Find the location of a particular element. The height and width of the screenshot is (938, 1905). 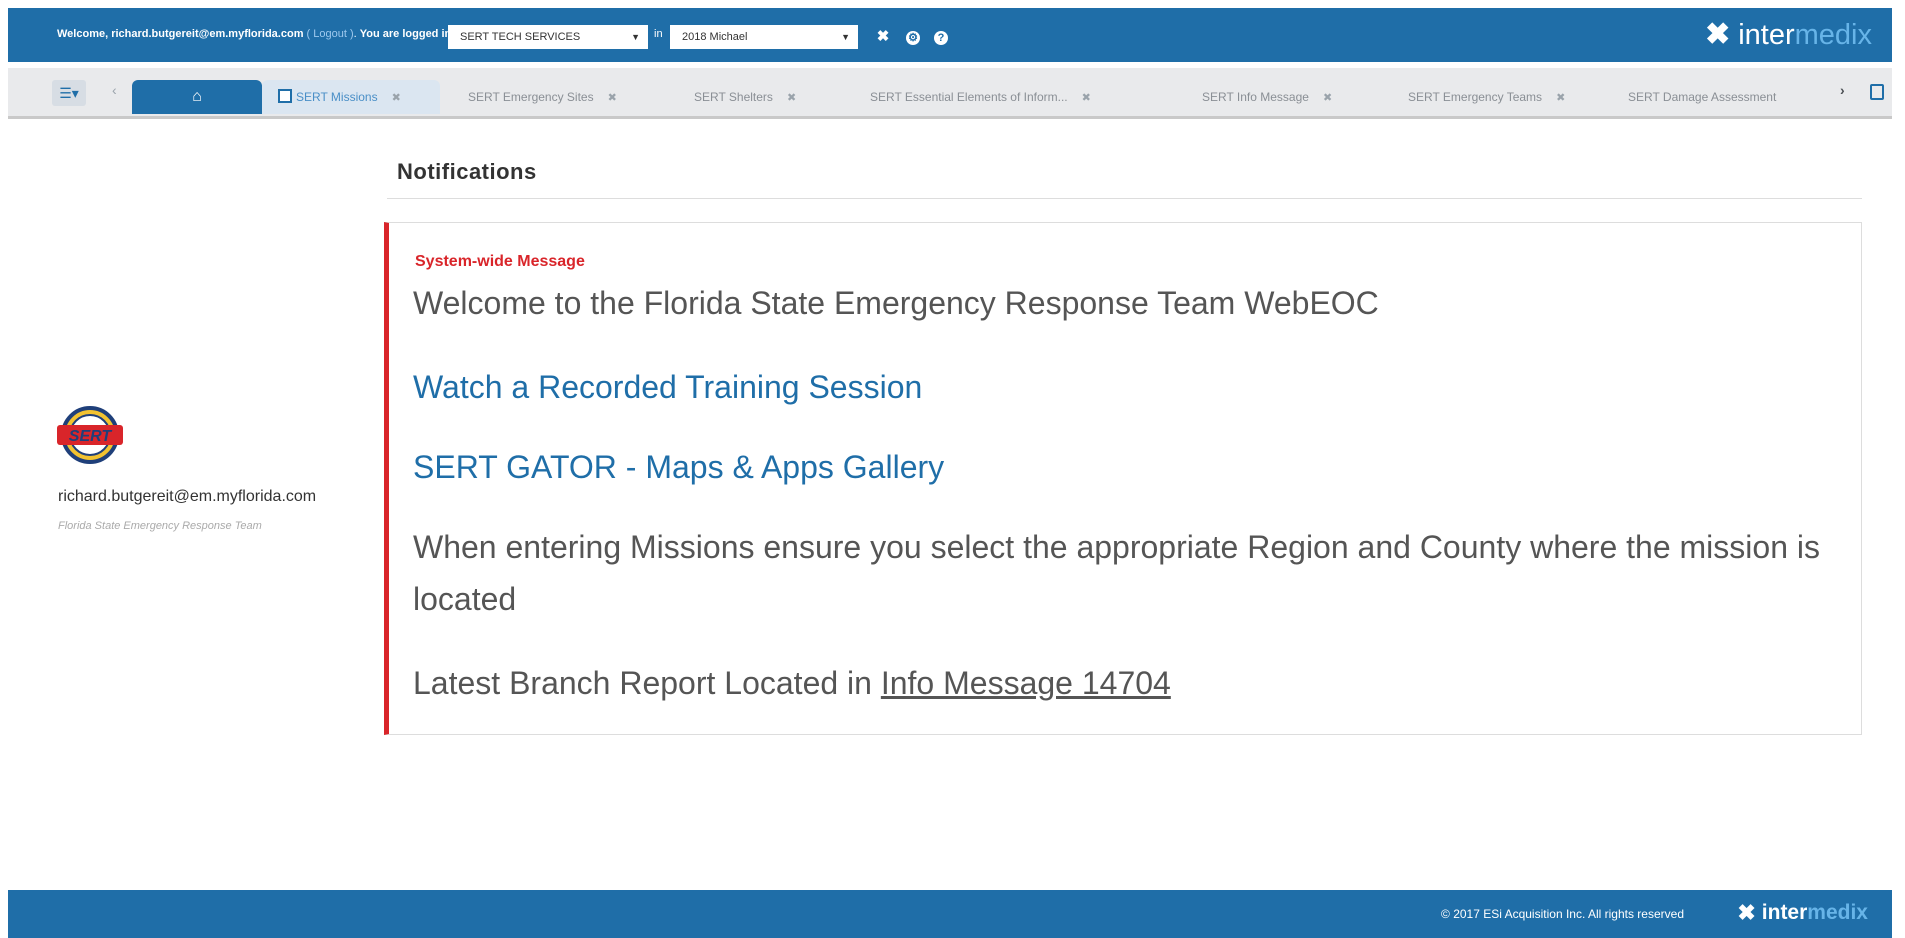

user-team: Florida State Emergency Response Team is located at coordinates (160, 526).